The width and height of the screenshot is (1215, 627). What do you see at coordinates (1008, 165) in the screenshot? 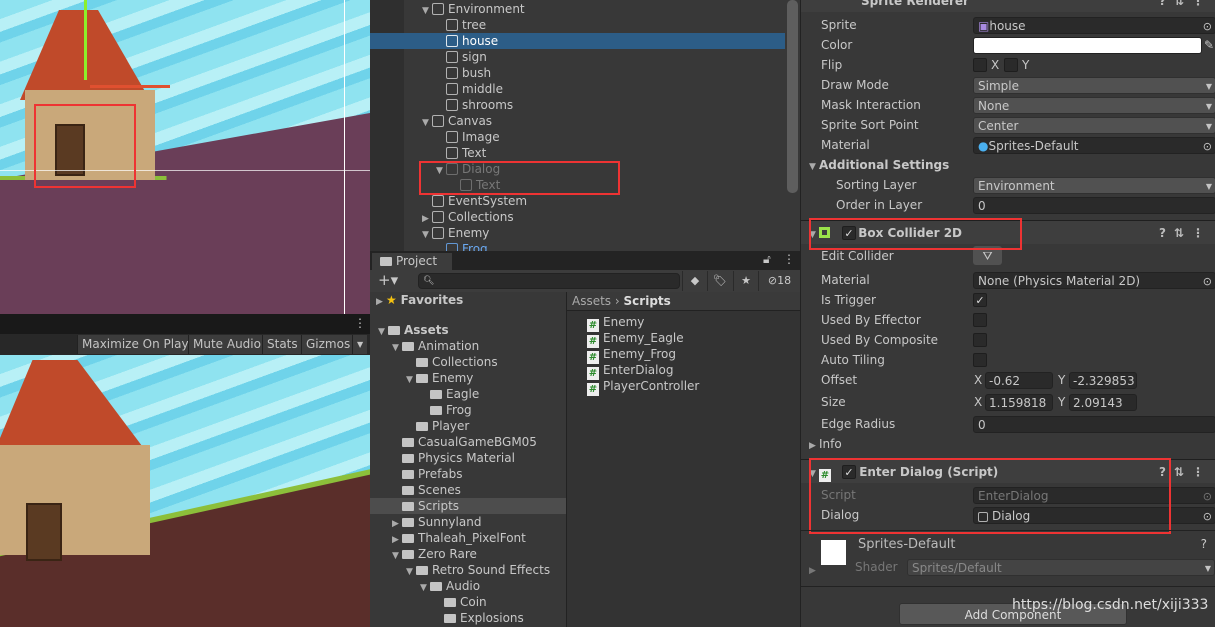
I see `additional-settings-foldout: ▼ Additional Settings` at bounding box center [1008, 165].